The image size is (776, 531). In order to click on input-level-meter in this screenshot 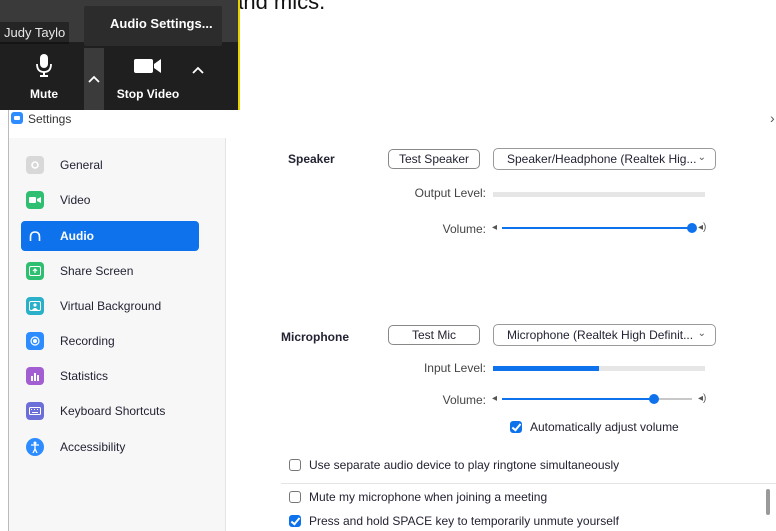, I will do `click(599, 368)`.